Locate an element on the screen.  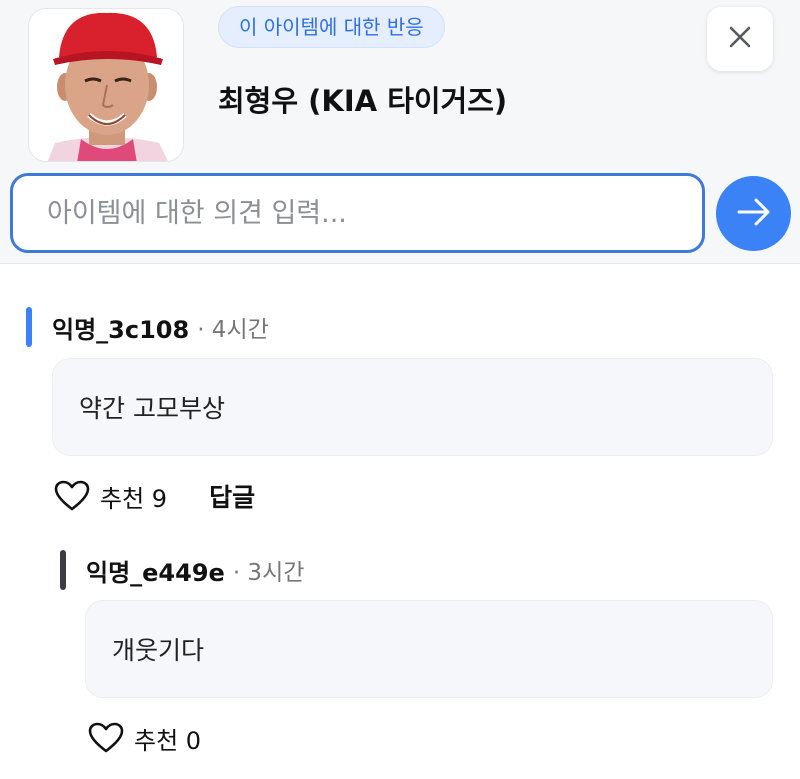
arrow-right-icon is located at coordinates (754, 214).